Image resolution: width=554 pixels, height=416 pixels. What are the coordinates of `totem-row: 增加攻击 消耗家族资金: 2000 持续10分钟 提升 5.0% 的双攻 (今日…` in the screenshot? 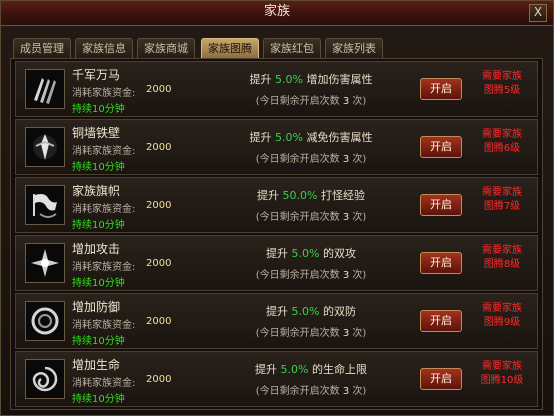 It's located at (276, 263).